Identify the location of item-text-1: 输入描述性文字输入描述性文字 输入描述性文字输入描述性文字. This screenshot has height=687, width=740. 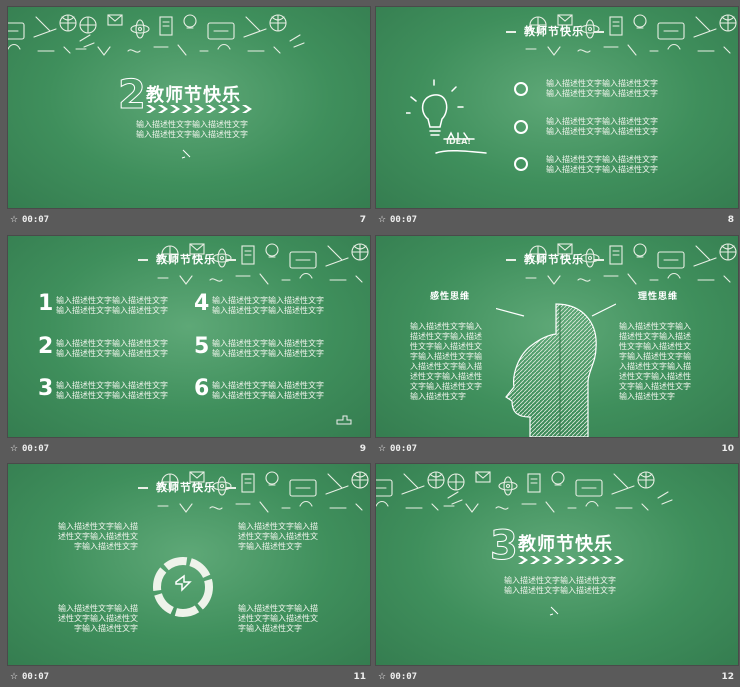
(112, 305).